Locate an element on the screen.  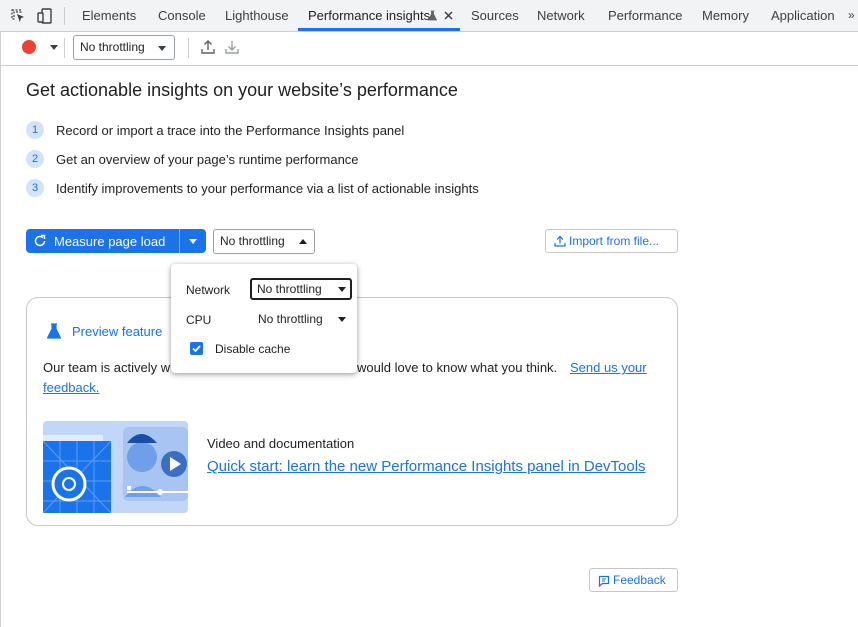
more-tabs-icon: » is located at coordinates (851, 15).